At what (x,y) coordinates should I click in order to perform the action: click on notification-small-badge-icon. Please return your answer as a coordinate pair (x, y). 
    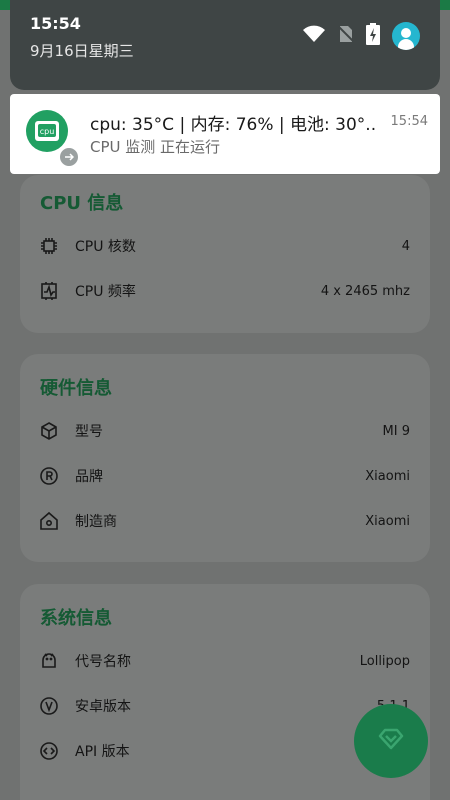
    Looking at the image, I should click on (69, 157).